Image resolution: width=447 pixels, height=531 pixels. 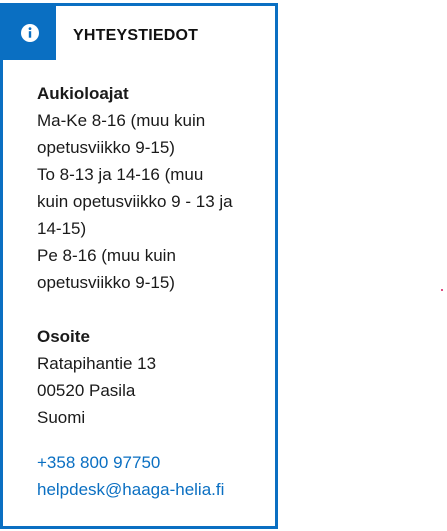 What do you see at coordinates (83, 93) in the screenshot?
I see `opening-hours-heading: Aukioloajat` at bounding box center [83, 93].